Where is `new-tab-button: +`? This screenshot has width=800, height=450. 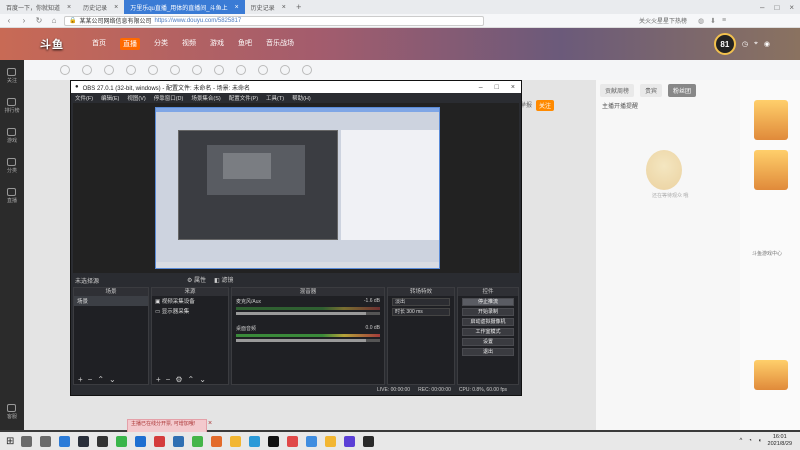
new-tab-button: + is located at coordinates (299, 7).